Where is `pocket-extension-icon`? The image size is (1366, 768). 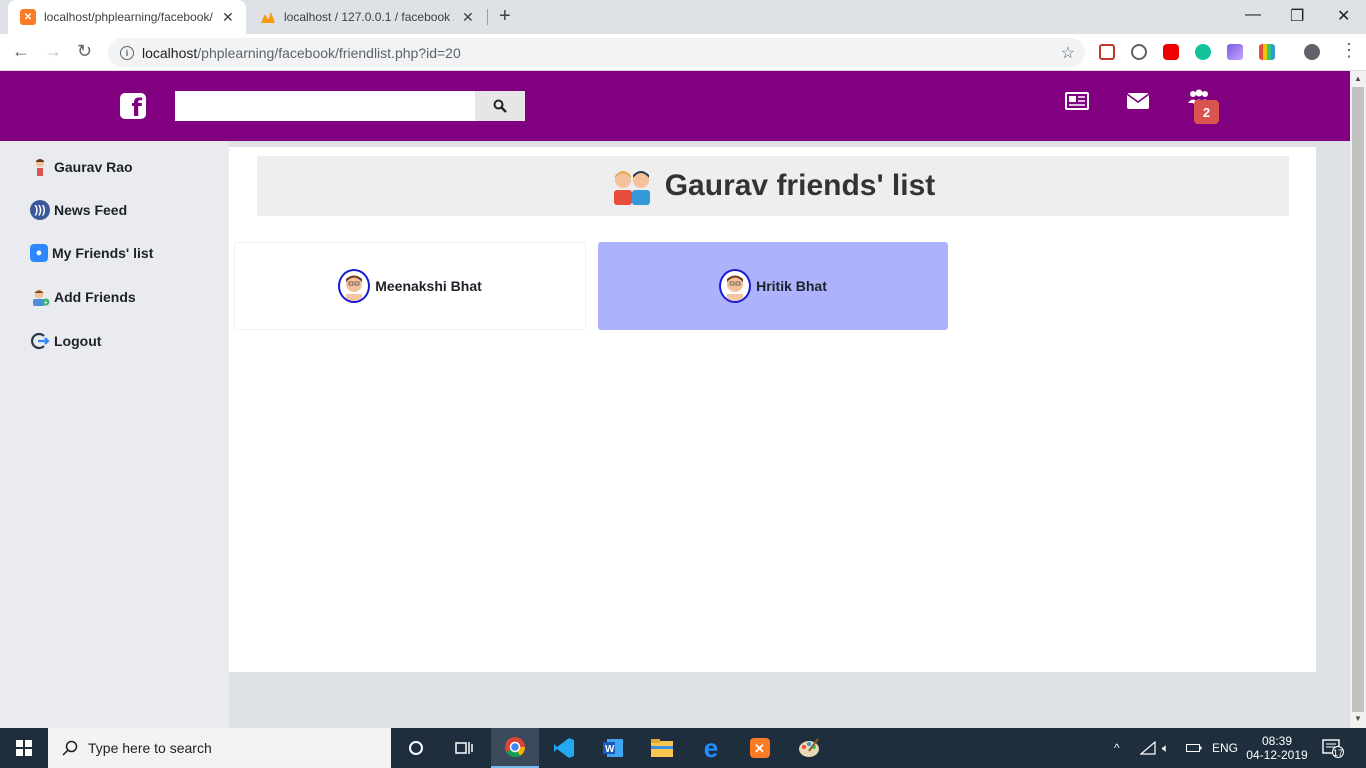
pocket-extension-icon is located at coordinates (1107, 52).